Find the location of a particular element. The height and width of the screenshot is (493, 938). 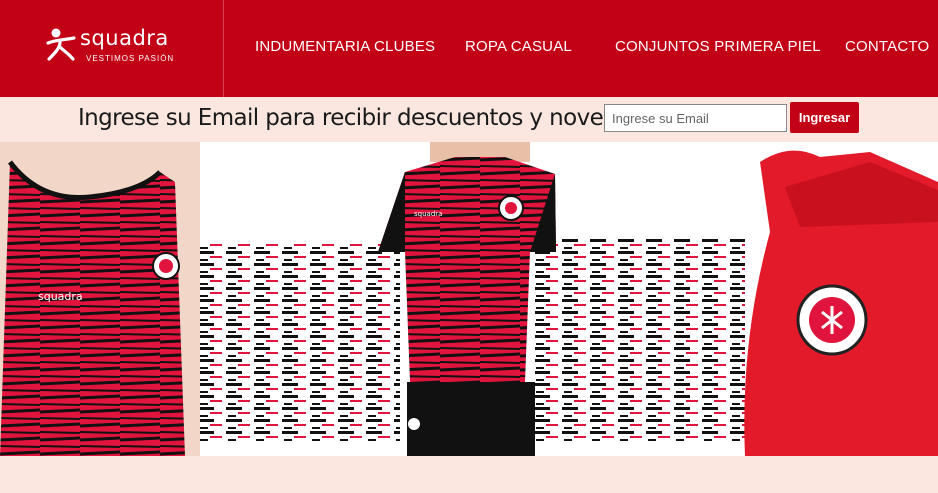

below-banner-band is located at coordinates (469, 474).